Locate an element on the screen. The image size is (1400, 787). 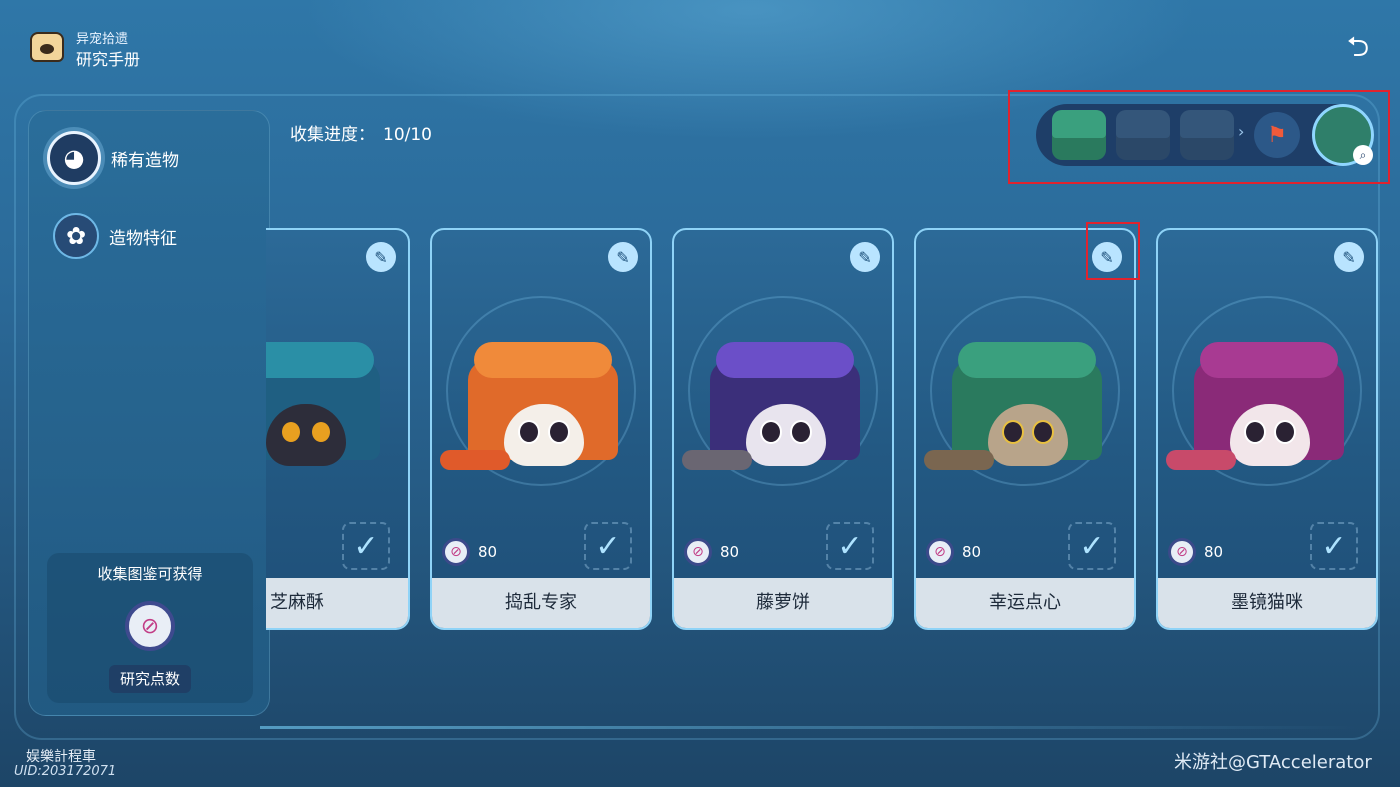
pet-card: ✎ ⊘ 80 ✓ 墨镜猫咪 is located at coordinates (1267, 429).